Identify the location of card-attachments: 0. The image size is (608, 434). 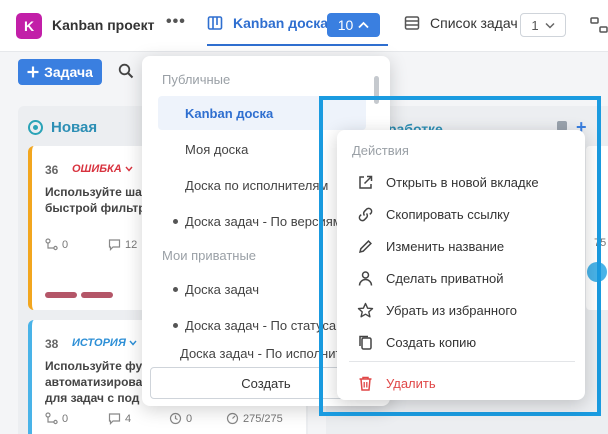
(180, 418).